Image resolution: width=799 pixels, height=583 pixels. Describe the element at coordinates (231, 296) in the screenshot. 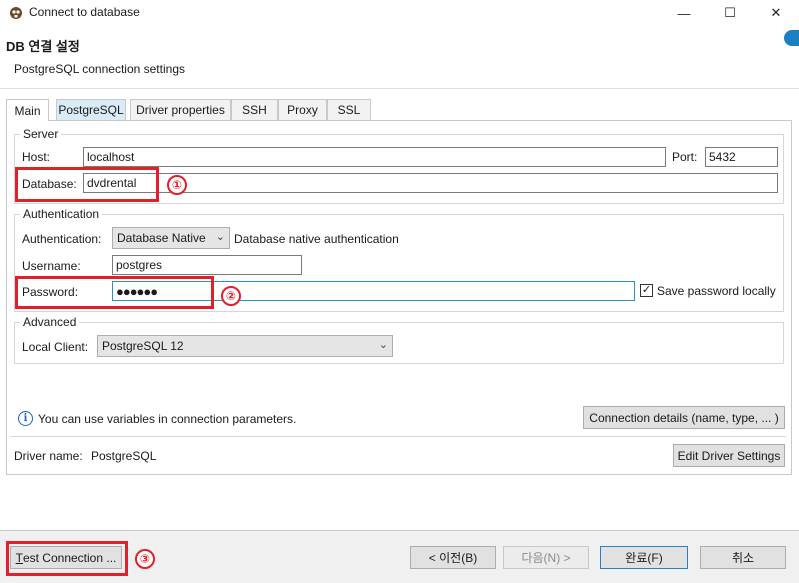

I see `annotation-badge-2: ②` at that location.